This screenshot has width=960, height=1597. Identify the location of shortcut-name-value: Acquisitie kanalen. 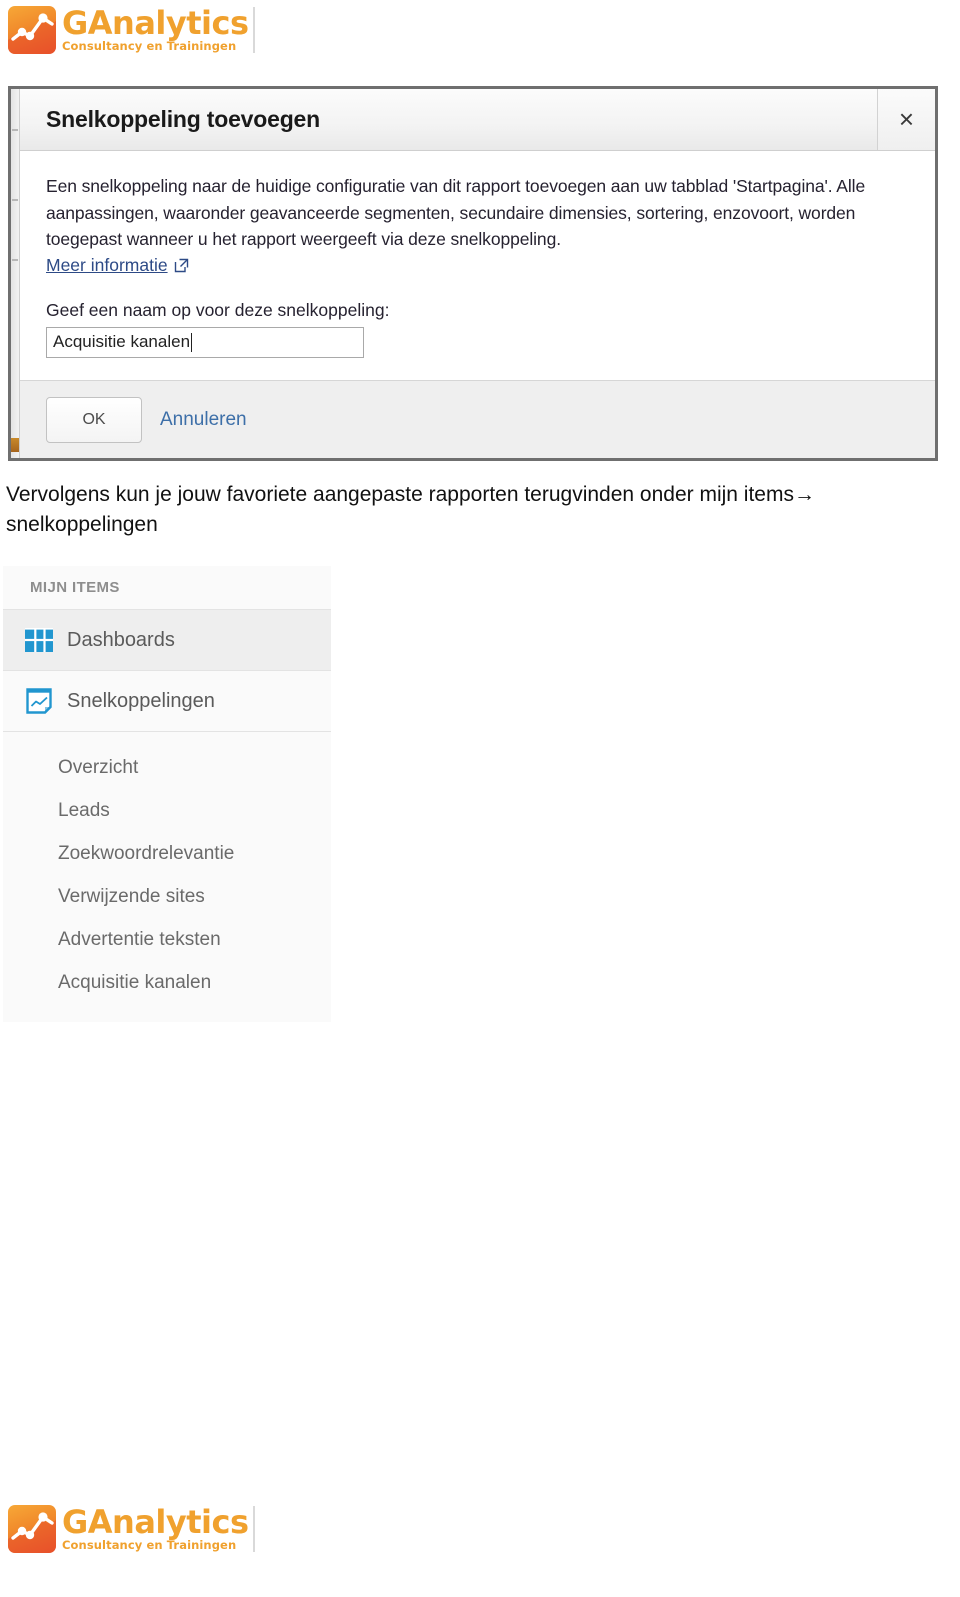
(122, 342).